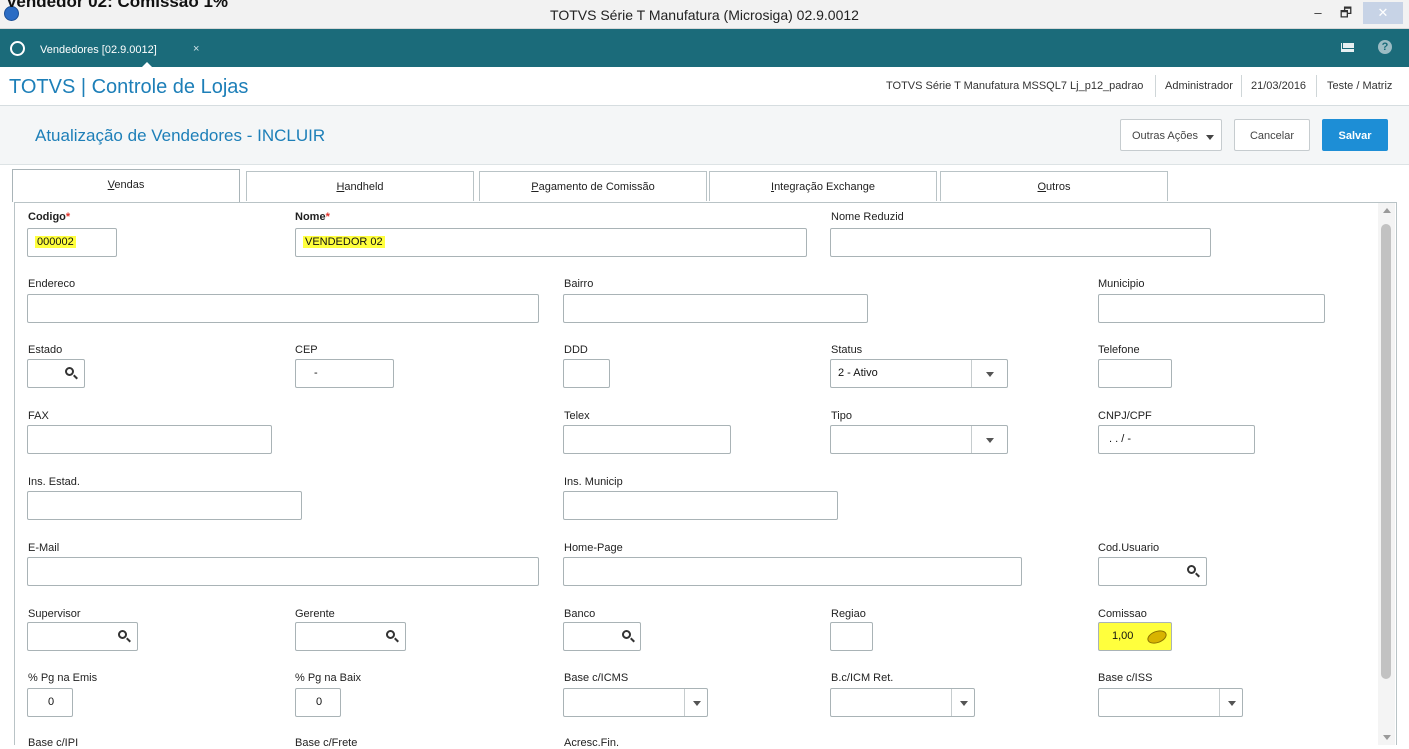 Image resolution: width=1409 pixels, height=749 pixels. What do you see at coordinates (1171, 135) in the screenshot?
I see `other-actions-button: Outras Ações` at bounding box center [1171, 135].